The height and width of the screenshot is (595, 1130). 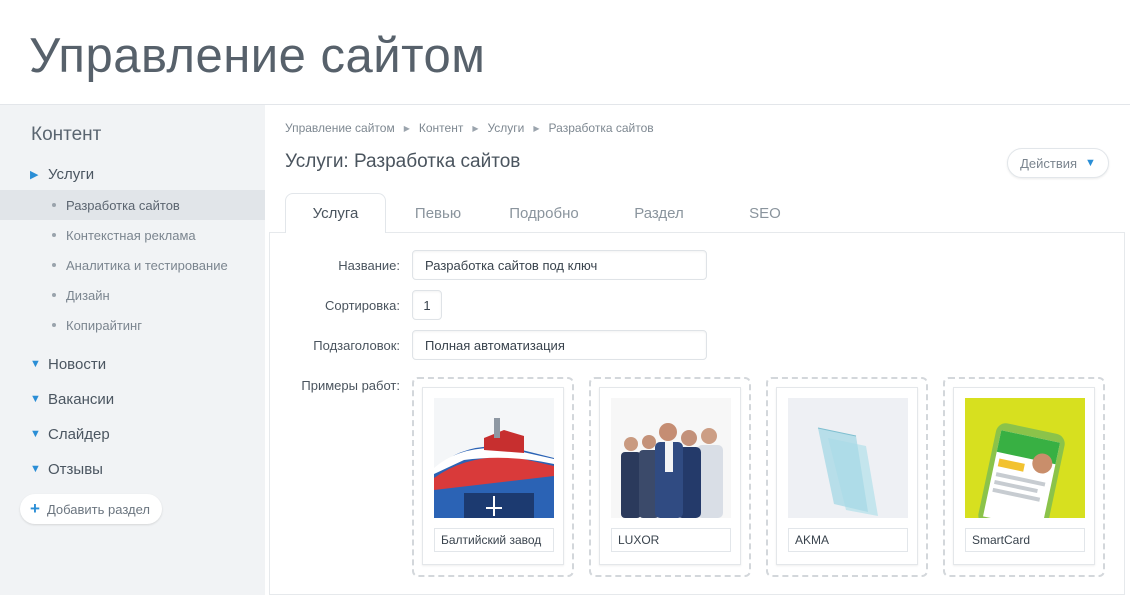 I want to click on chevron-down-icon: ▼, so click(x=1090, y=163).